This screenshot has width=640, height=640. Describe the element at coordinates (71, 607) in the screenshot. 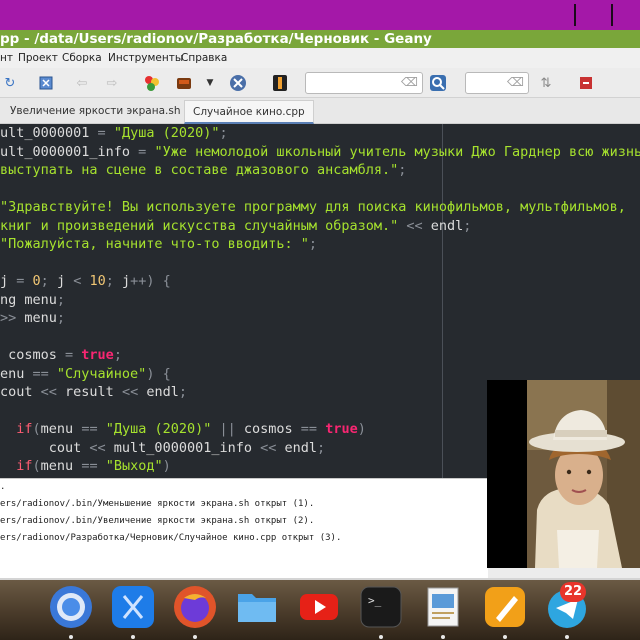

I see `chrome-icon` at that location.